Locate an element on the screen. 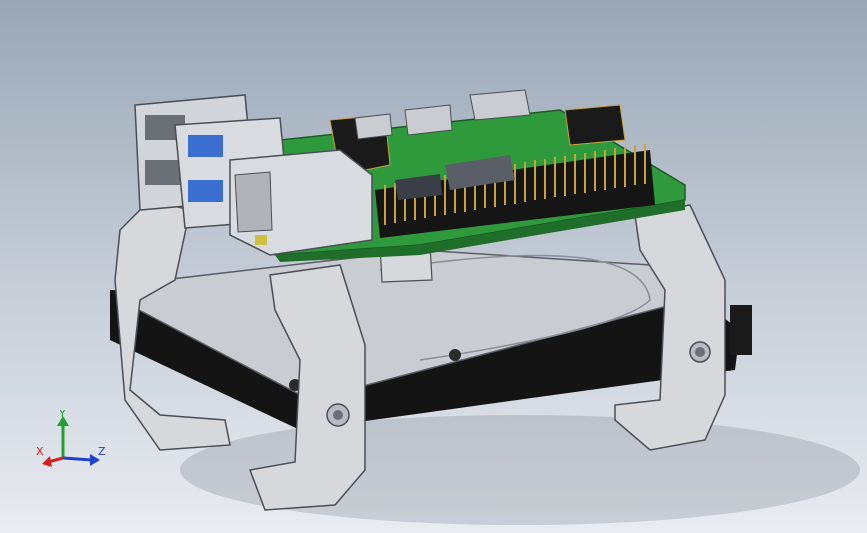 This screenshot has width=867, height=533. z-axis-label: Z is located at coordinates (102, 451).